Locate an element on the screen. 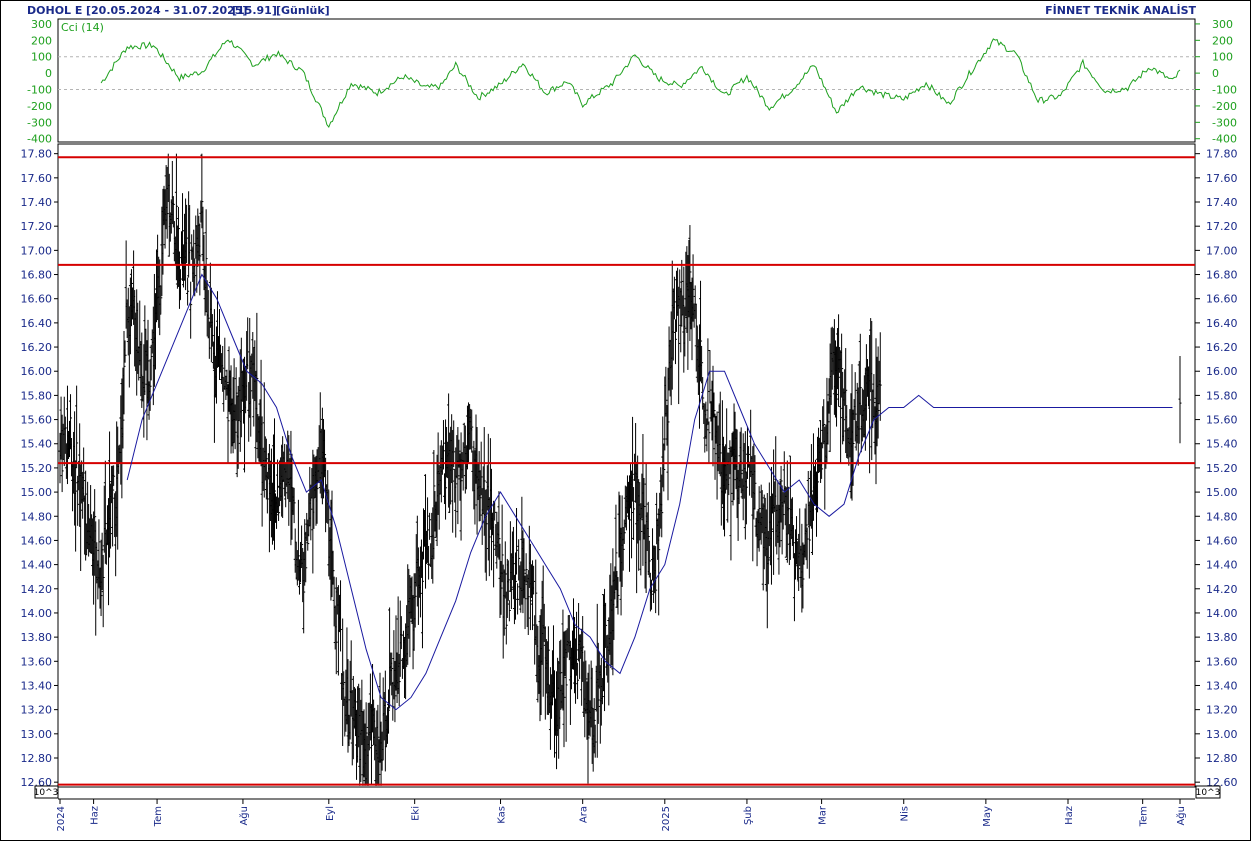 This screenshot has height=841, width=1251. price-tick-label-right: 17.80 is located at coordinates (1222, 154).